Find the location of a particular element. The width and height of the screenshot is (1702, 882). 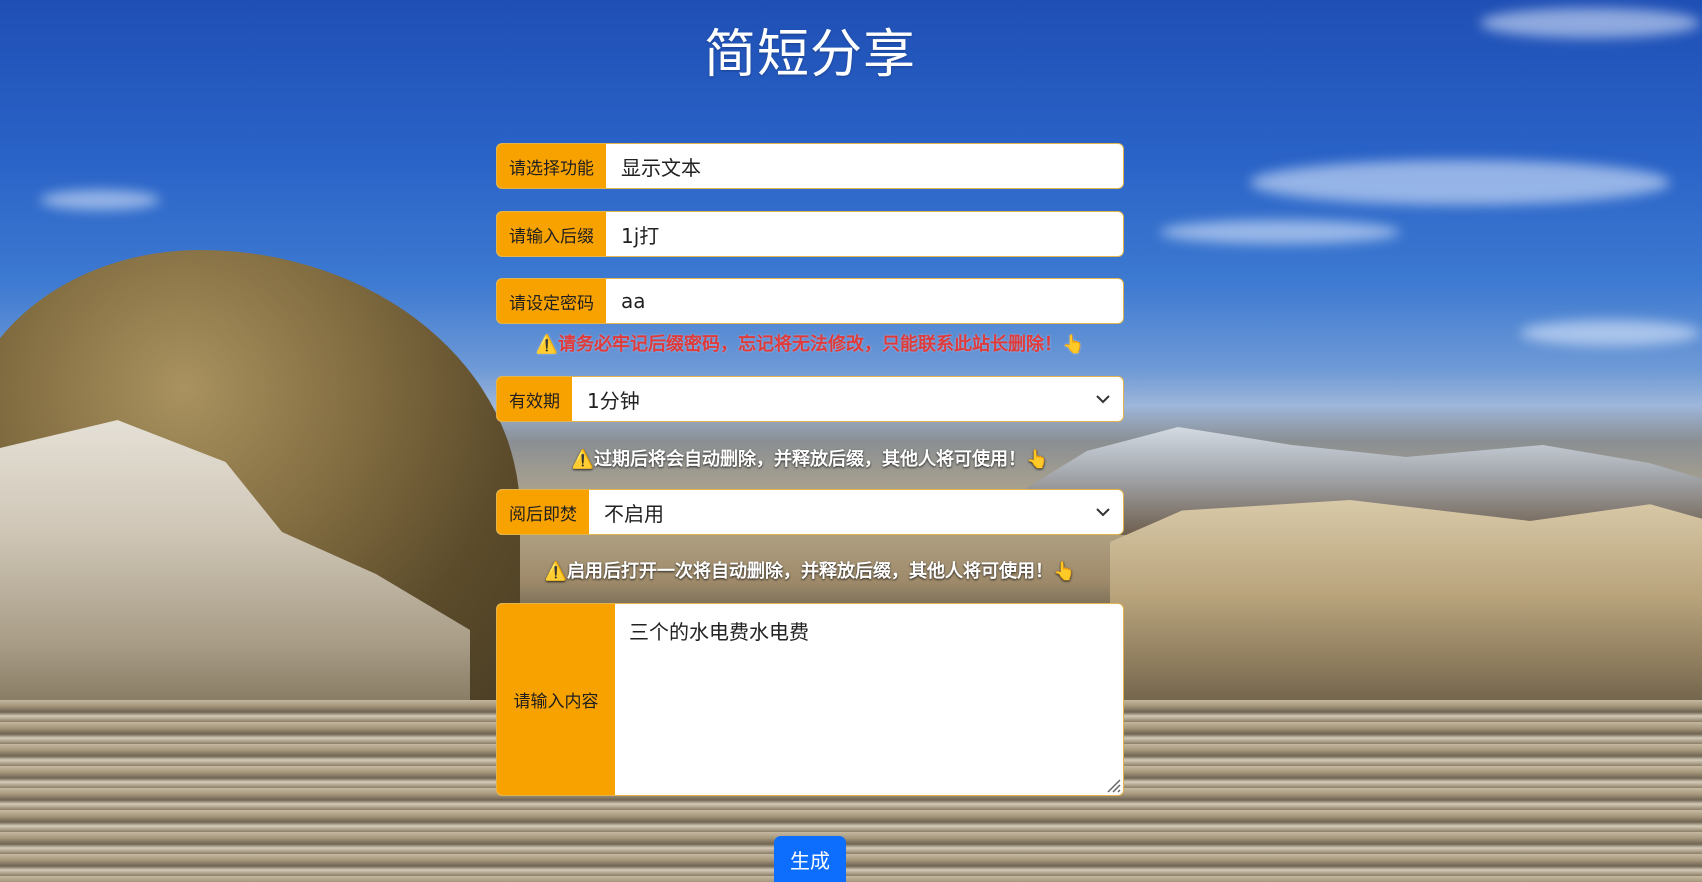

password-warning: ⚠️请务必牢记后缀密码，忘记将无法修改，只能联系此站长删除！👆 is located at coordinates (810, 344).